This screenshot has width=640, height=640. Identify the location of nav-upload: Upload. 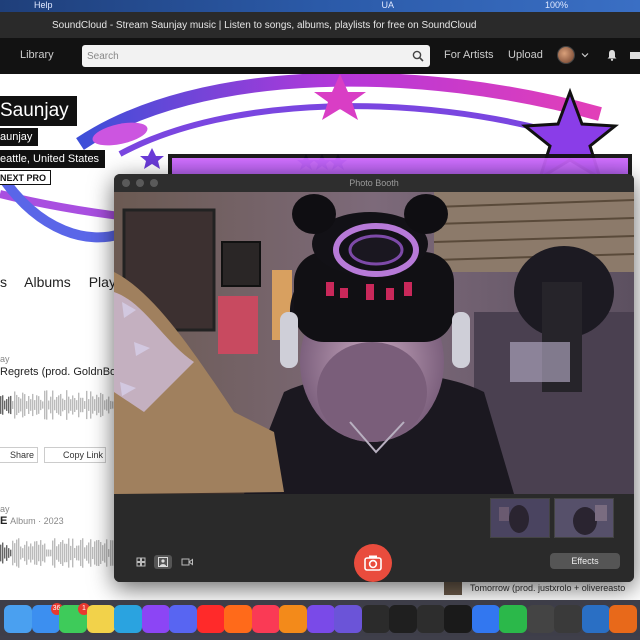
(525, 55).